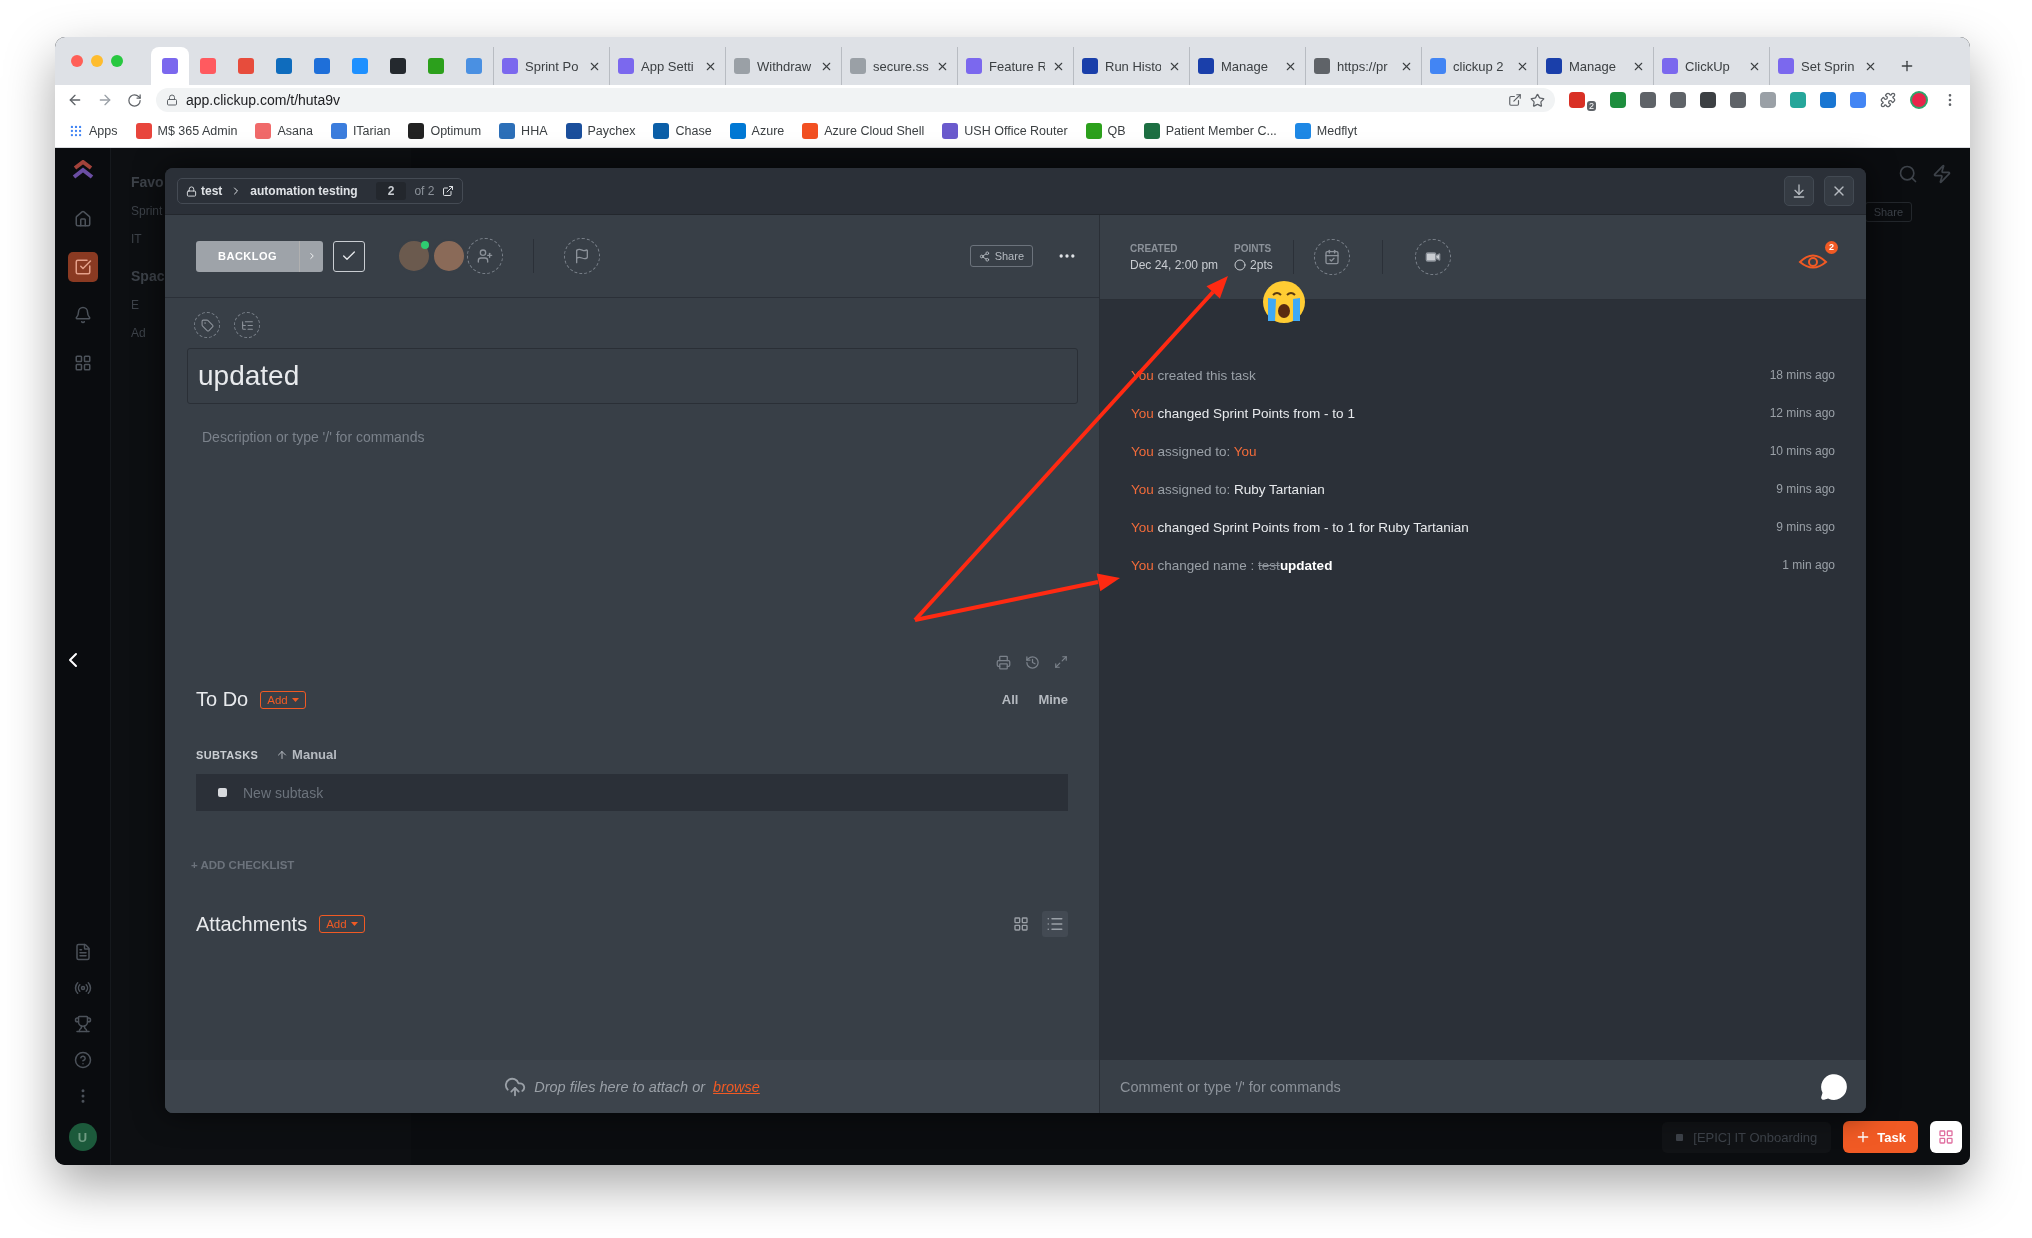 This screenshot has width=2032, height=1238. What do you see at coordinates (204, 191) in the screenshot?
I see `breadcrumb-link: test` at bounding box center [204, 191].